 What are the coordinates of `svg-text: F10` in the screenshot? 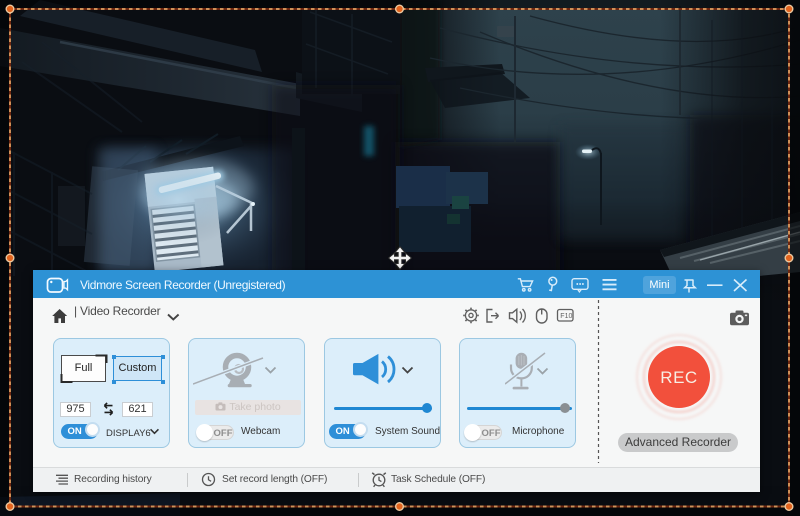 It's located at (566, 316).